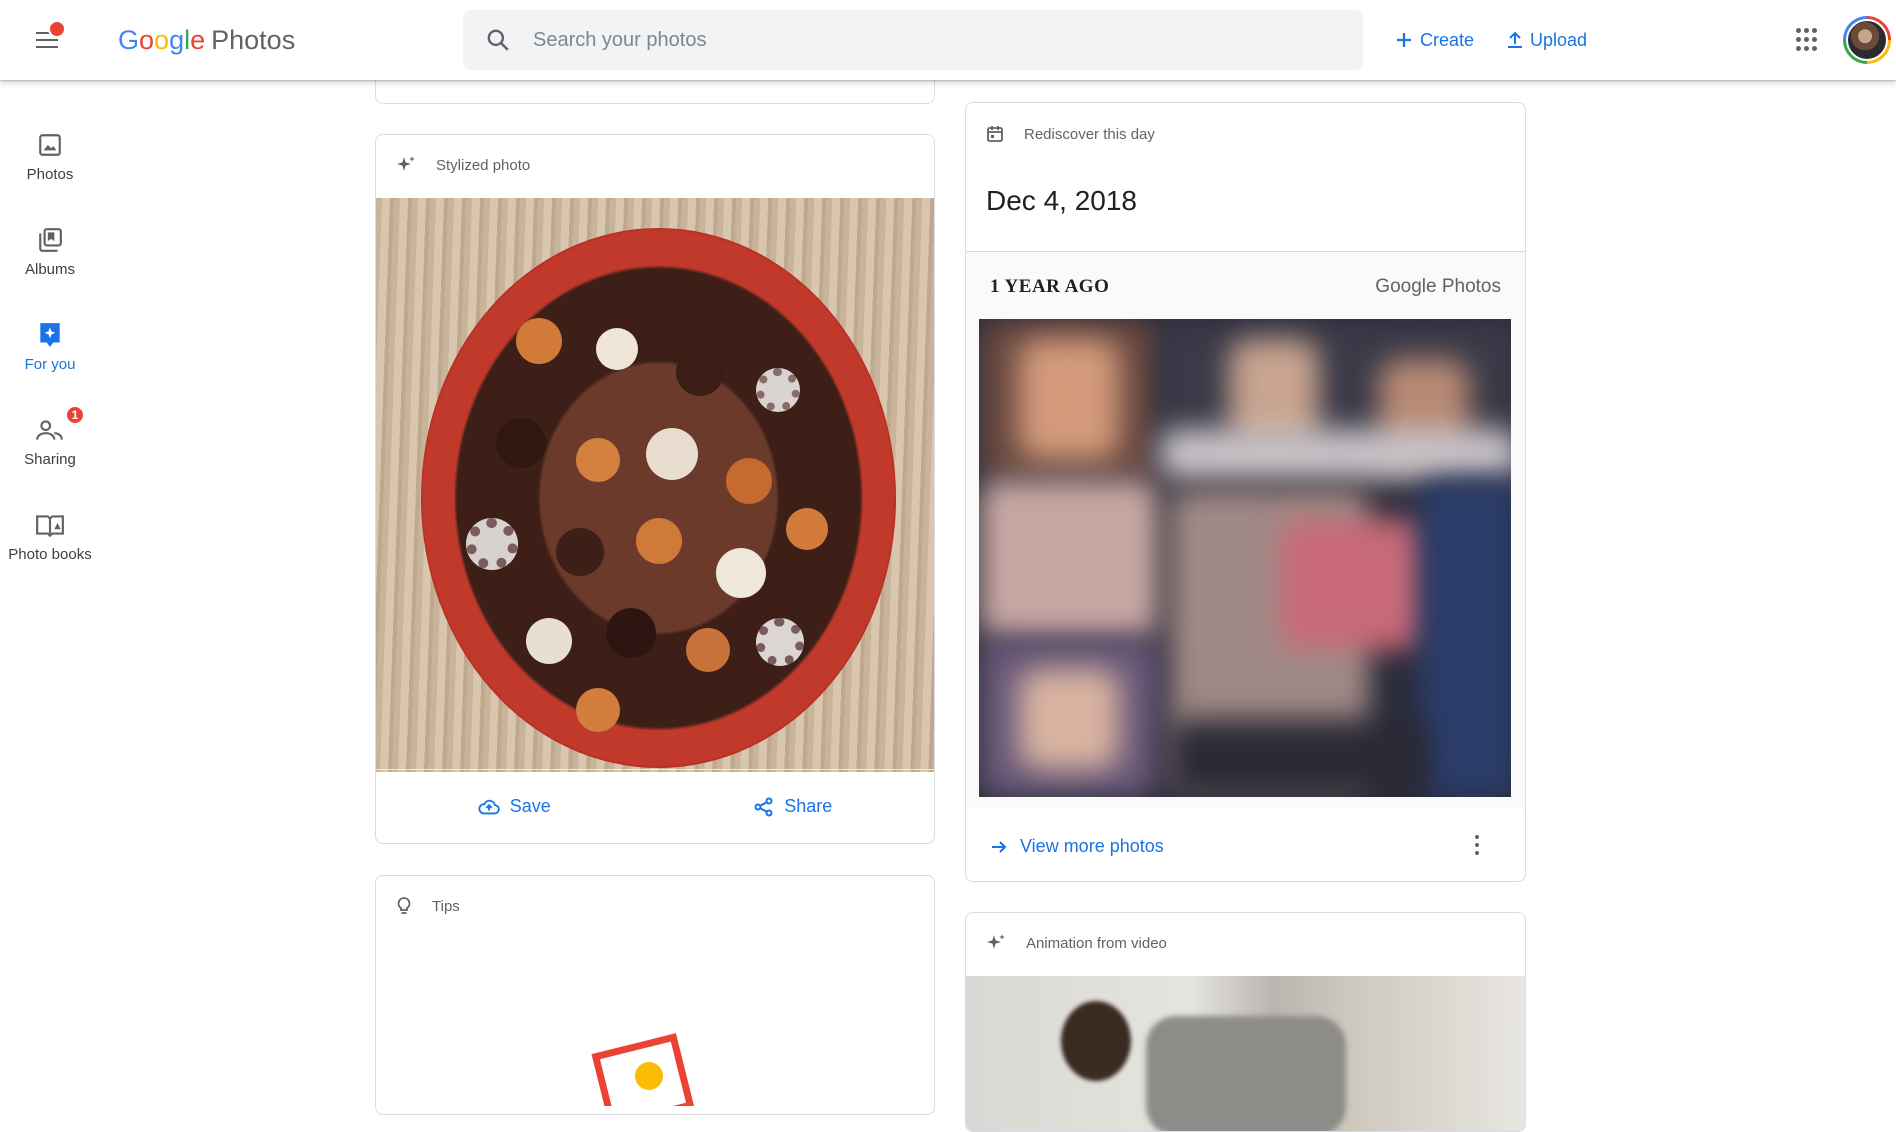  Describe the element at coordinates (999, 846) in the screenshot. I see `arrow-right-icon` at that location.